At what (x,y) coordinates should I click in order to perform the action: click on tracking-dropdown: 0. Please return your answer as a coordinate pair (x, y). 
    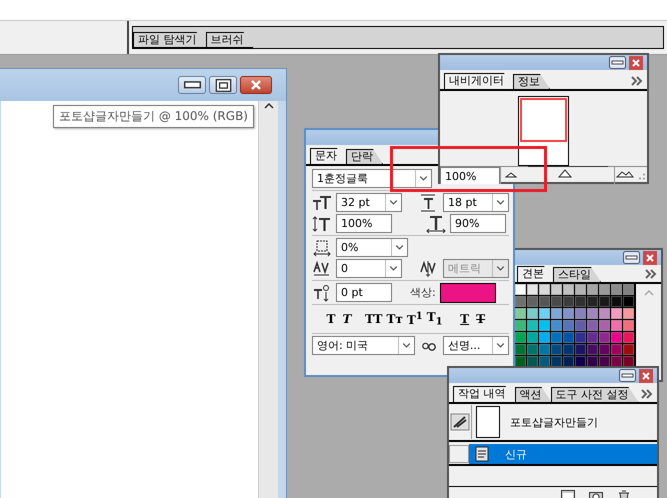
    Looking at the image, I should click on (369, 268).